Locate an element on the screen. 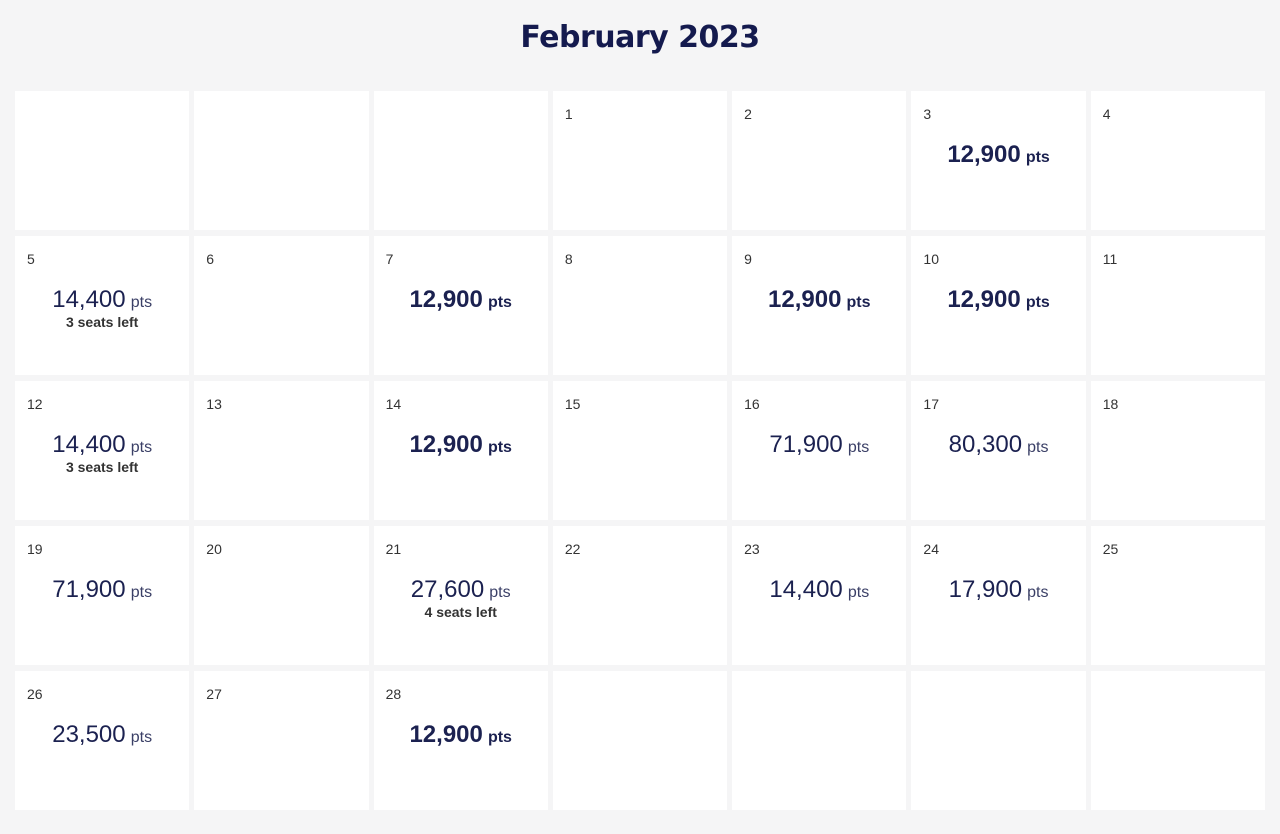 Image resolution: width=1280 pixels, height=834 pixels. award-price: 17,900 pts is located at coordinates (998, 590).